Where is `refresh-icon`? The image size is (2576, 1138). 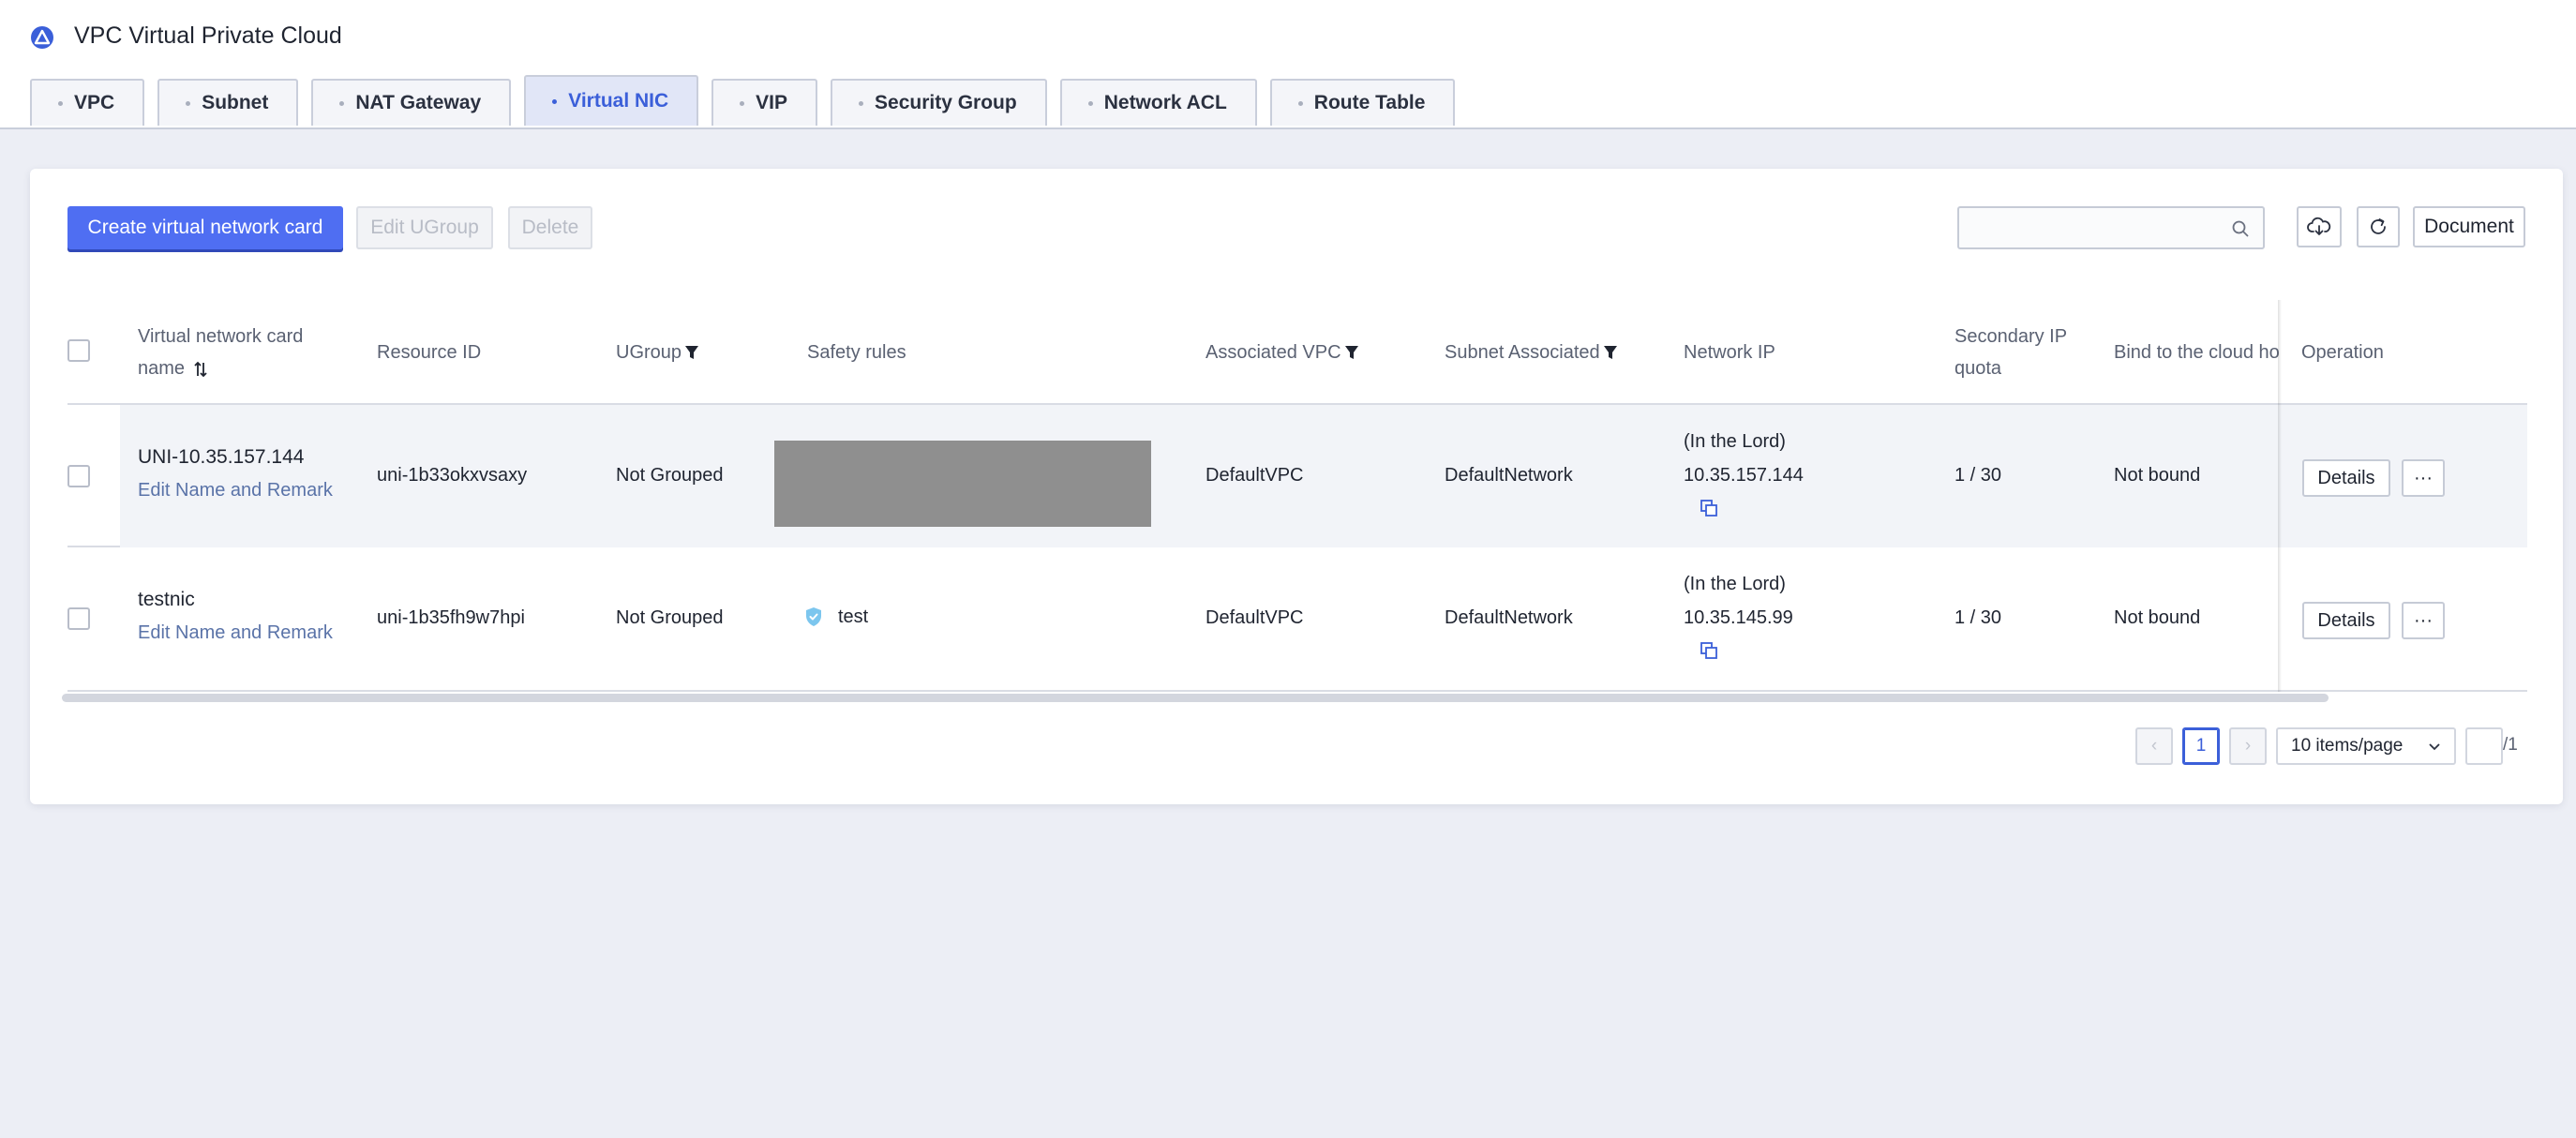 refresh-icon is located at coordinates (2378, 226).